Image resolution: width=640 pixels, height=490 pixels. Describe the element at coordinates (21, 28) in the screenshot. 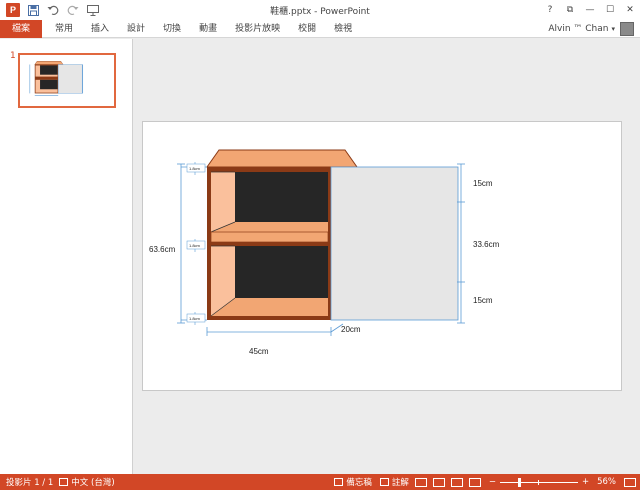

I see `tab-file: 檔案` at that location.